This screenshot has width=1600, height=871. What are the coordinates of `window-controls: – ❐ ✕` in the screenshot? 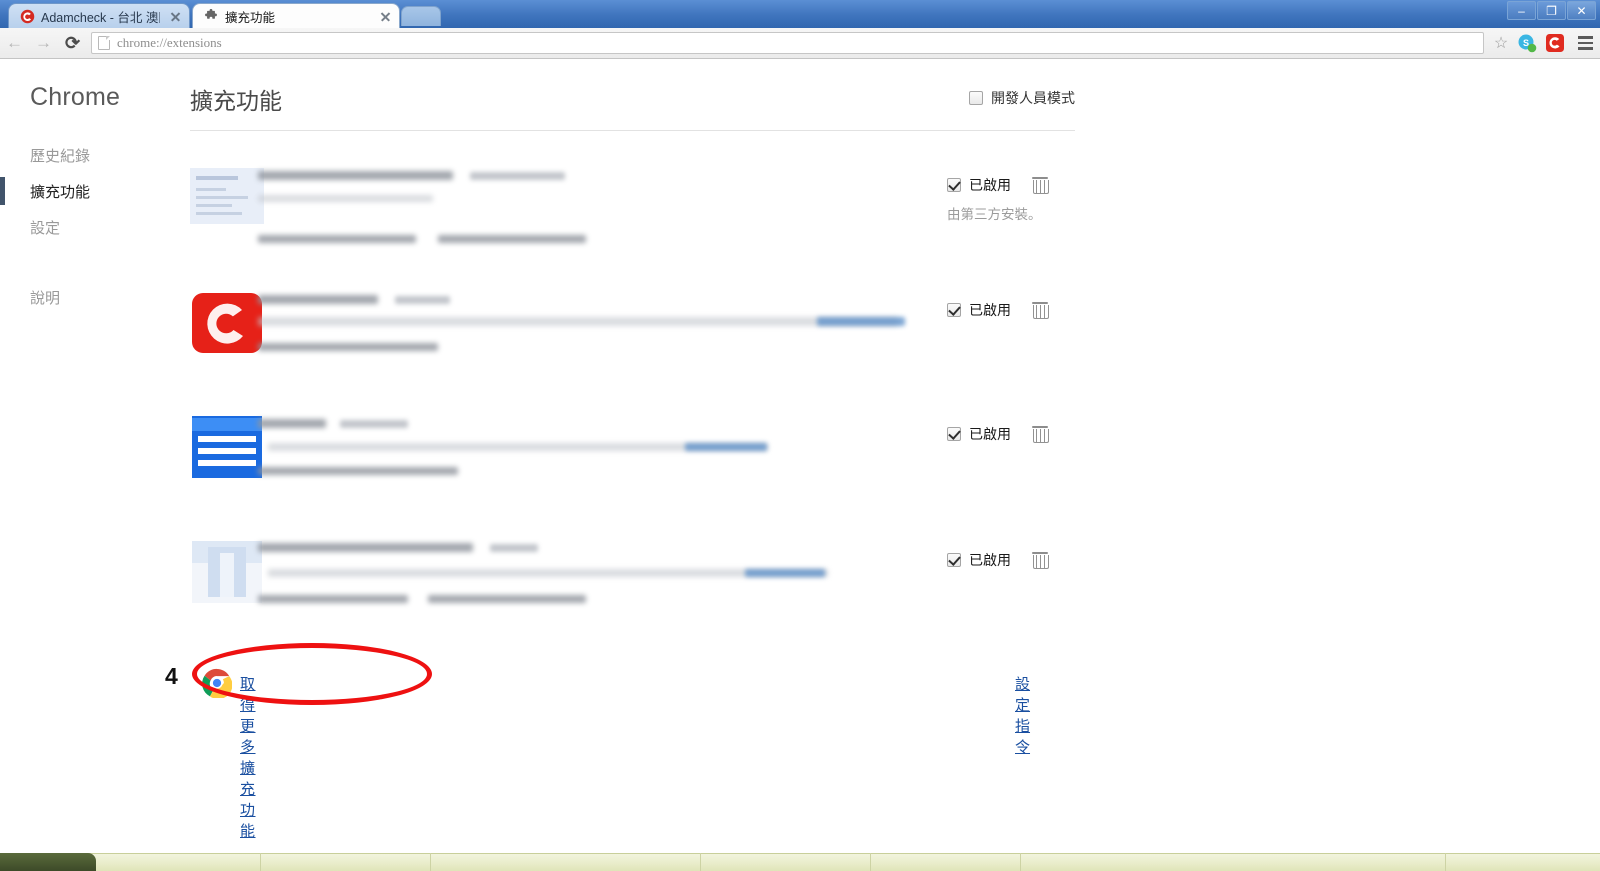 It's located at (1551, 10).